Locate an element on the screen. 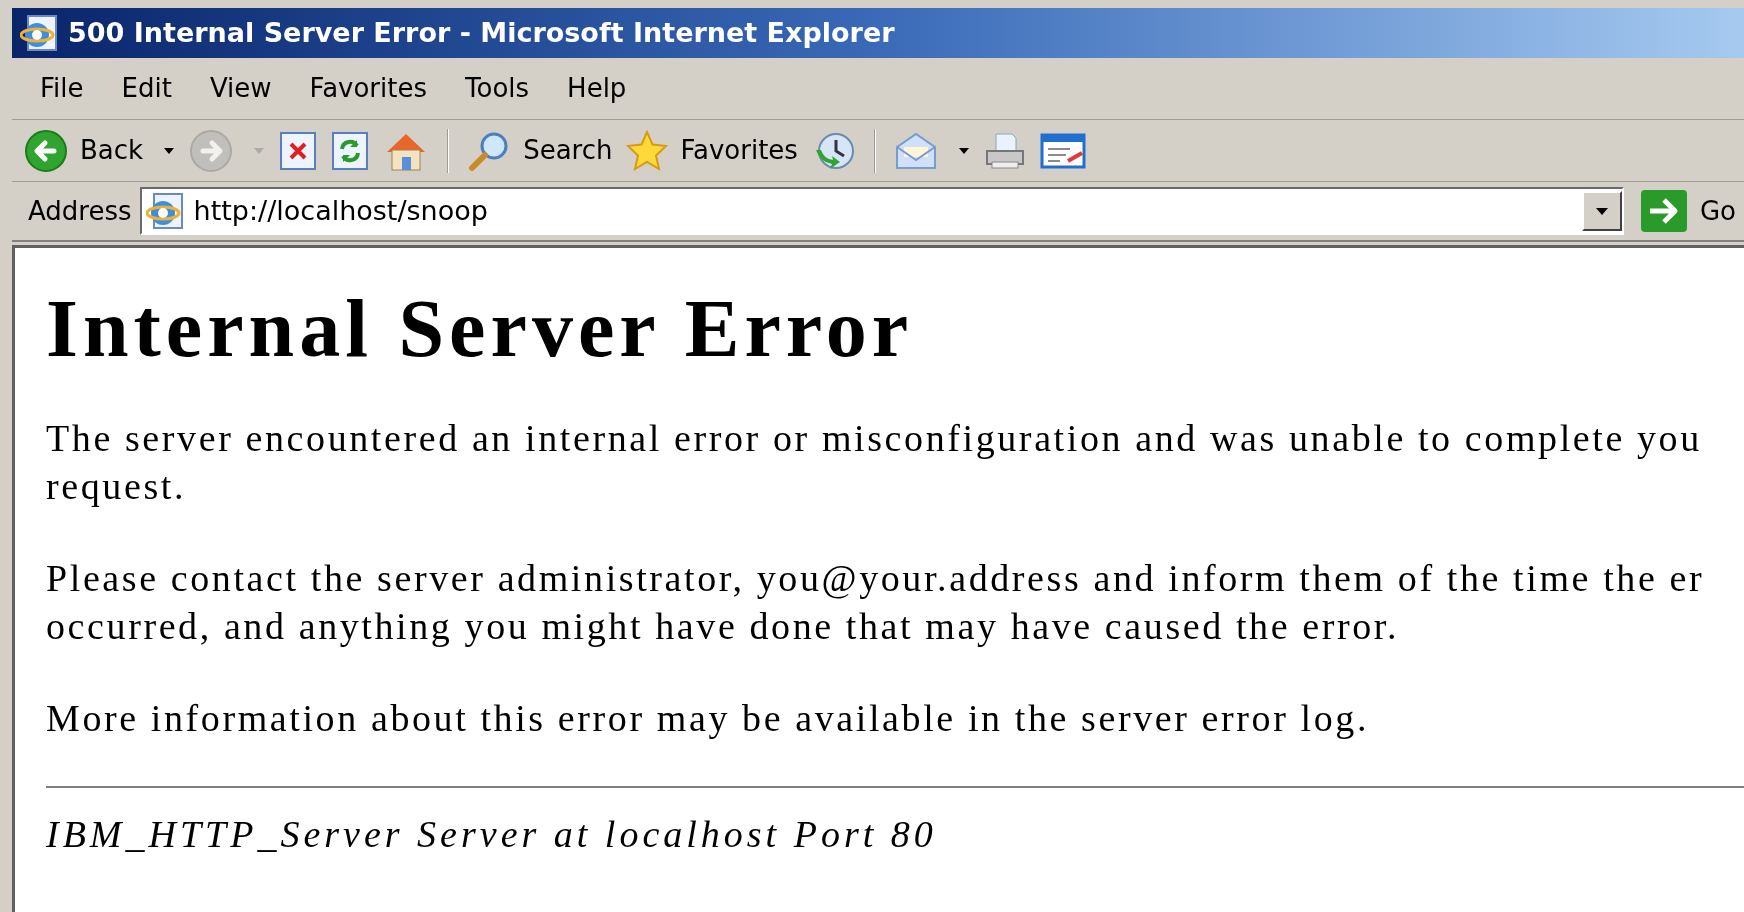 Image resolution: width=1744 pixels, height=912 pixels. menu-item: Edit is located at coordinates (146, 88).